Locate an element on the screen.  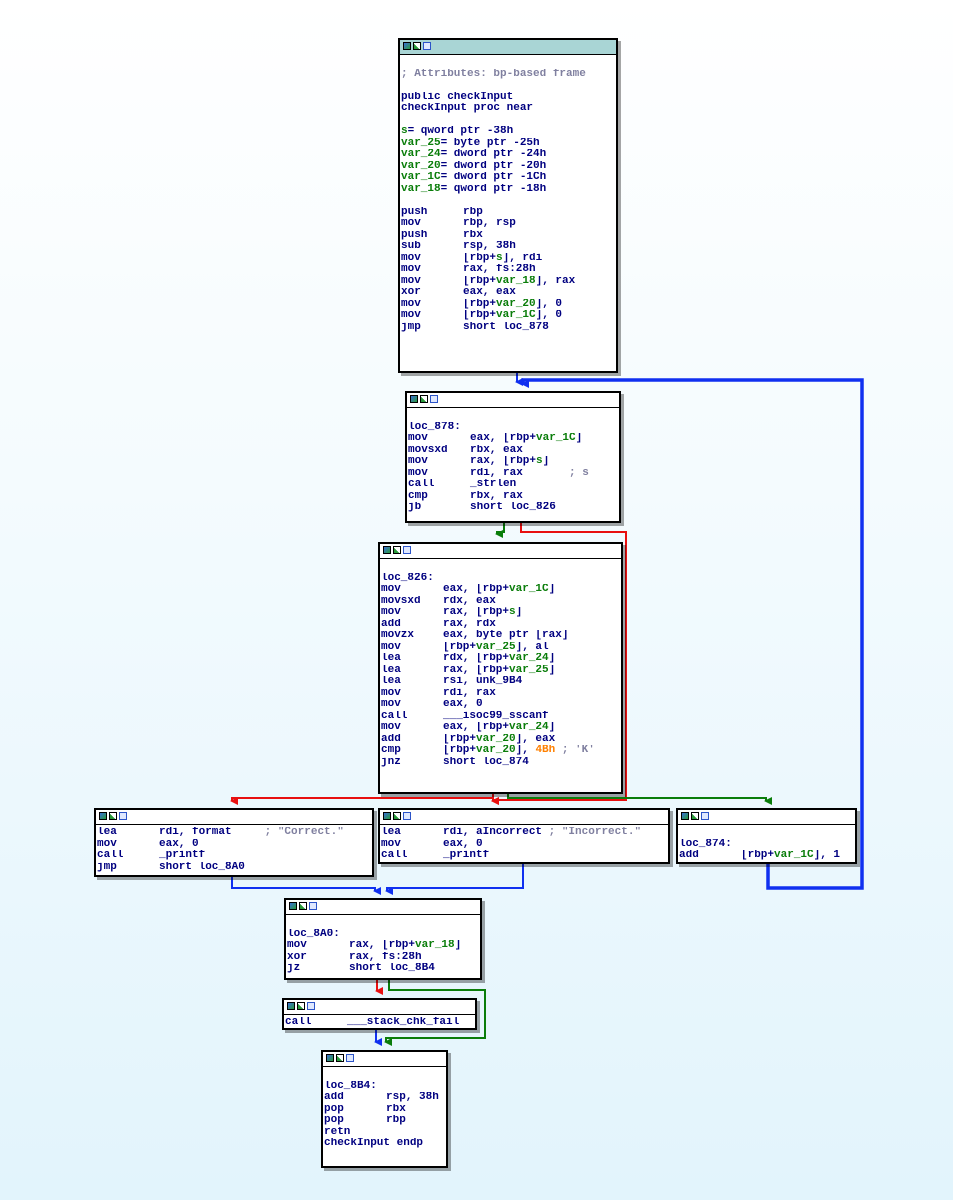
code-label: loc_826: is located at coordinates (407, 578).